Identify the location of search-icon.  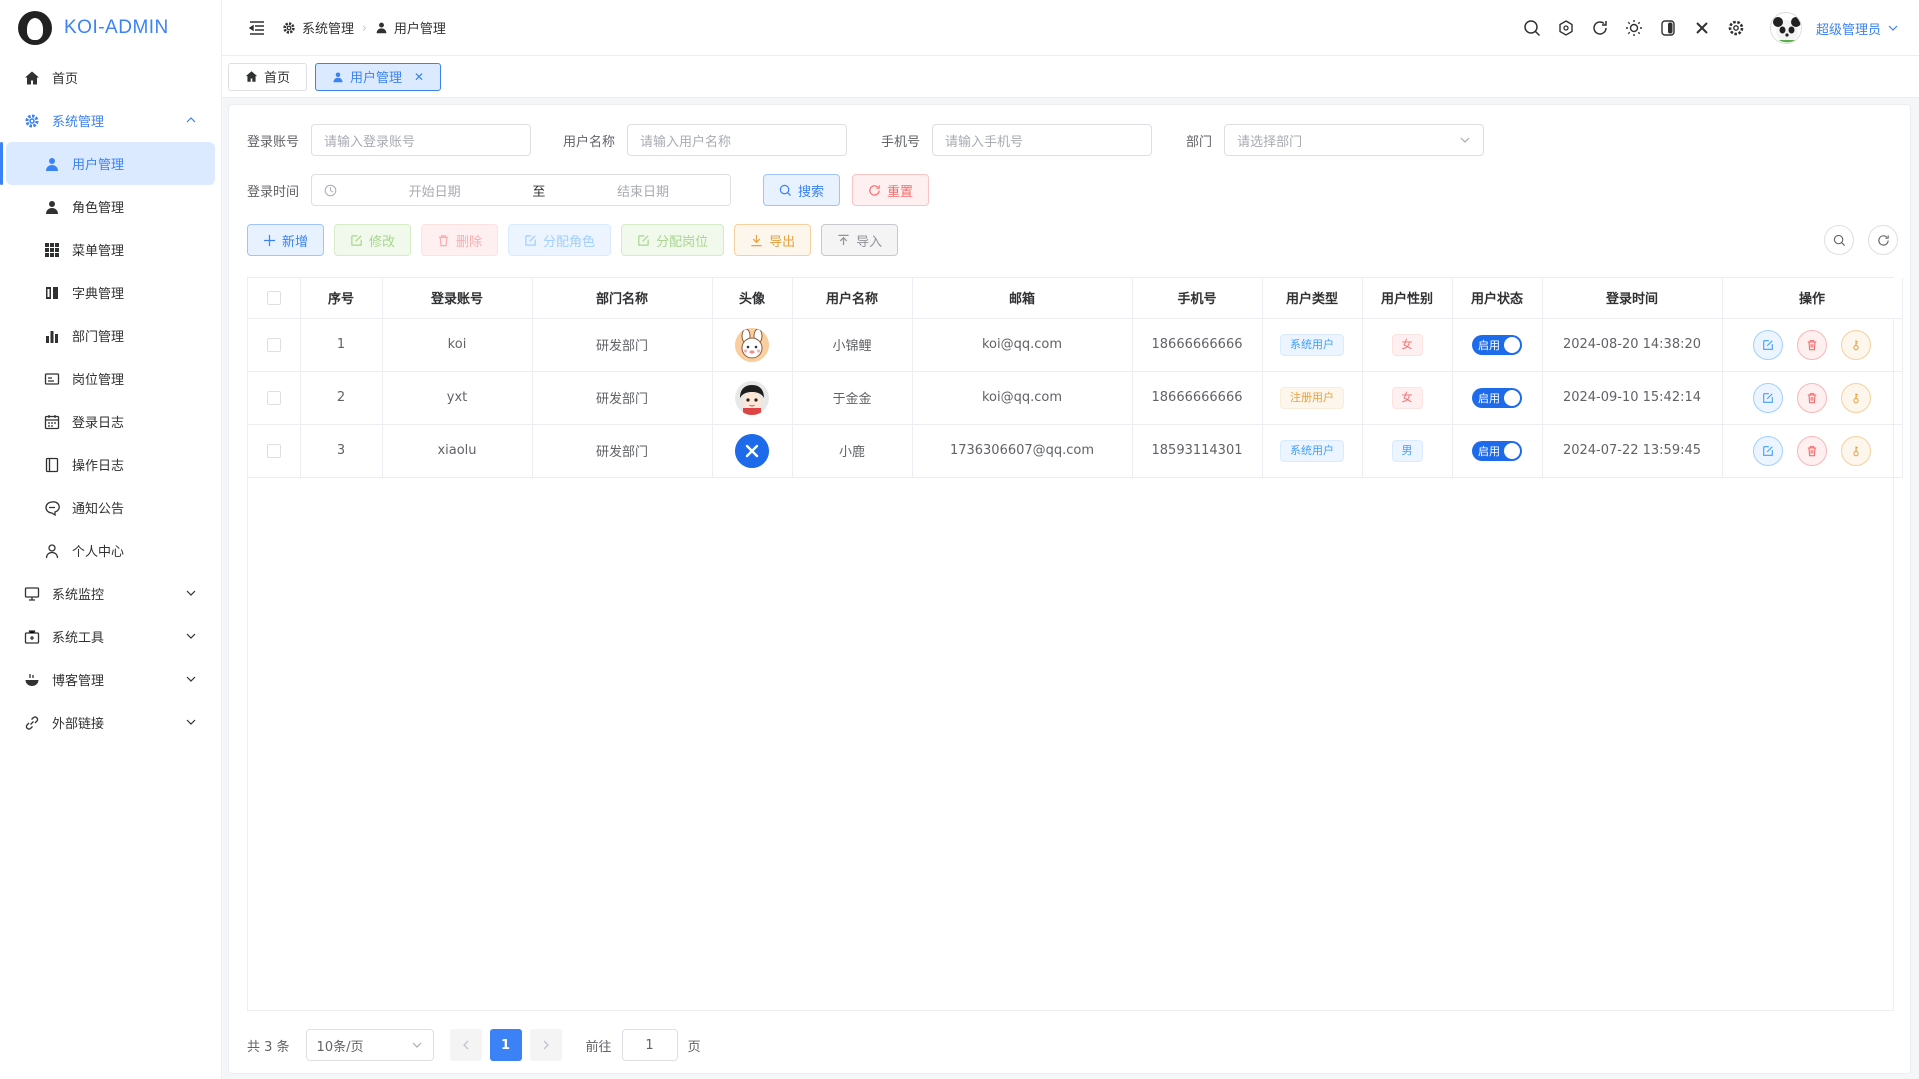
(1532, 28).